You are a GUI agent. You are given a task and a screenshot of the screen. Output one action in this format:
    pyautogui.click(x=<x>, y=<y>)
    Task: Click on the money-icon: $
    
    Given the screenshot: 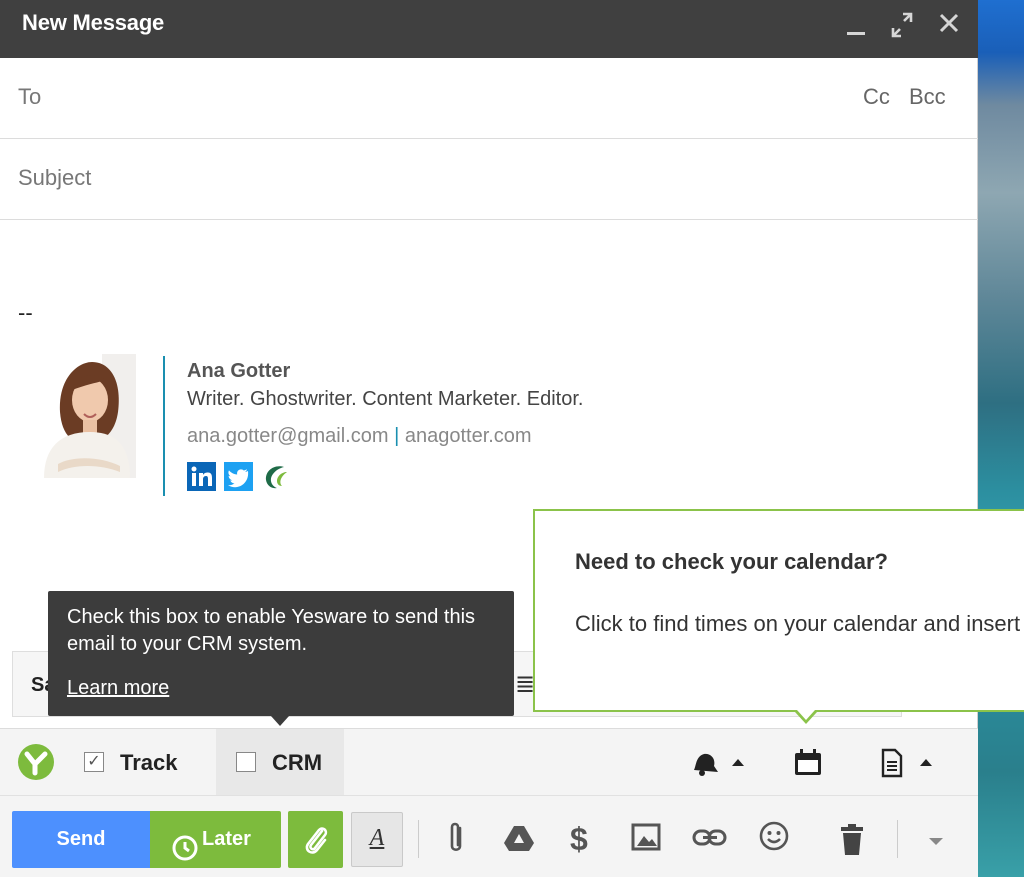 What is the action you would take?
    pyautogui.click(x=581, y=840)
    